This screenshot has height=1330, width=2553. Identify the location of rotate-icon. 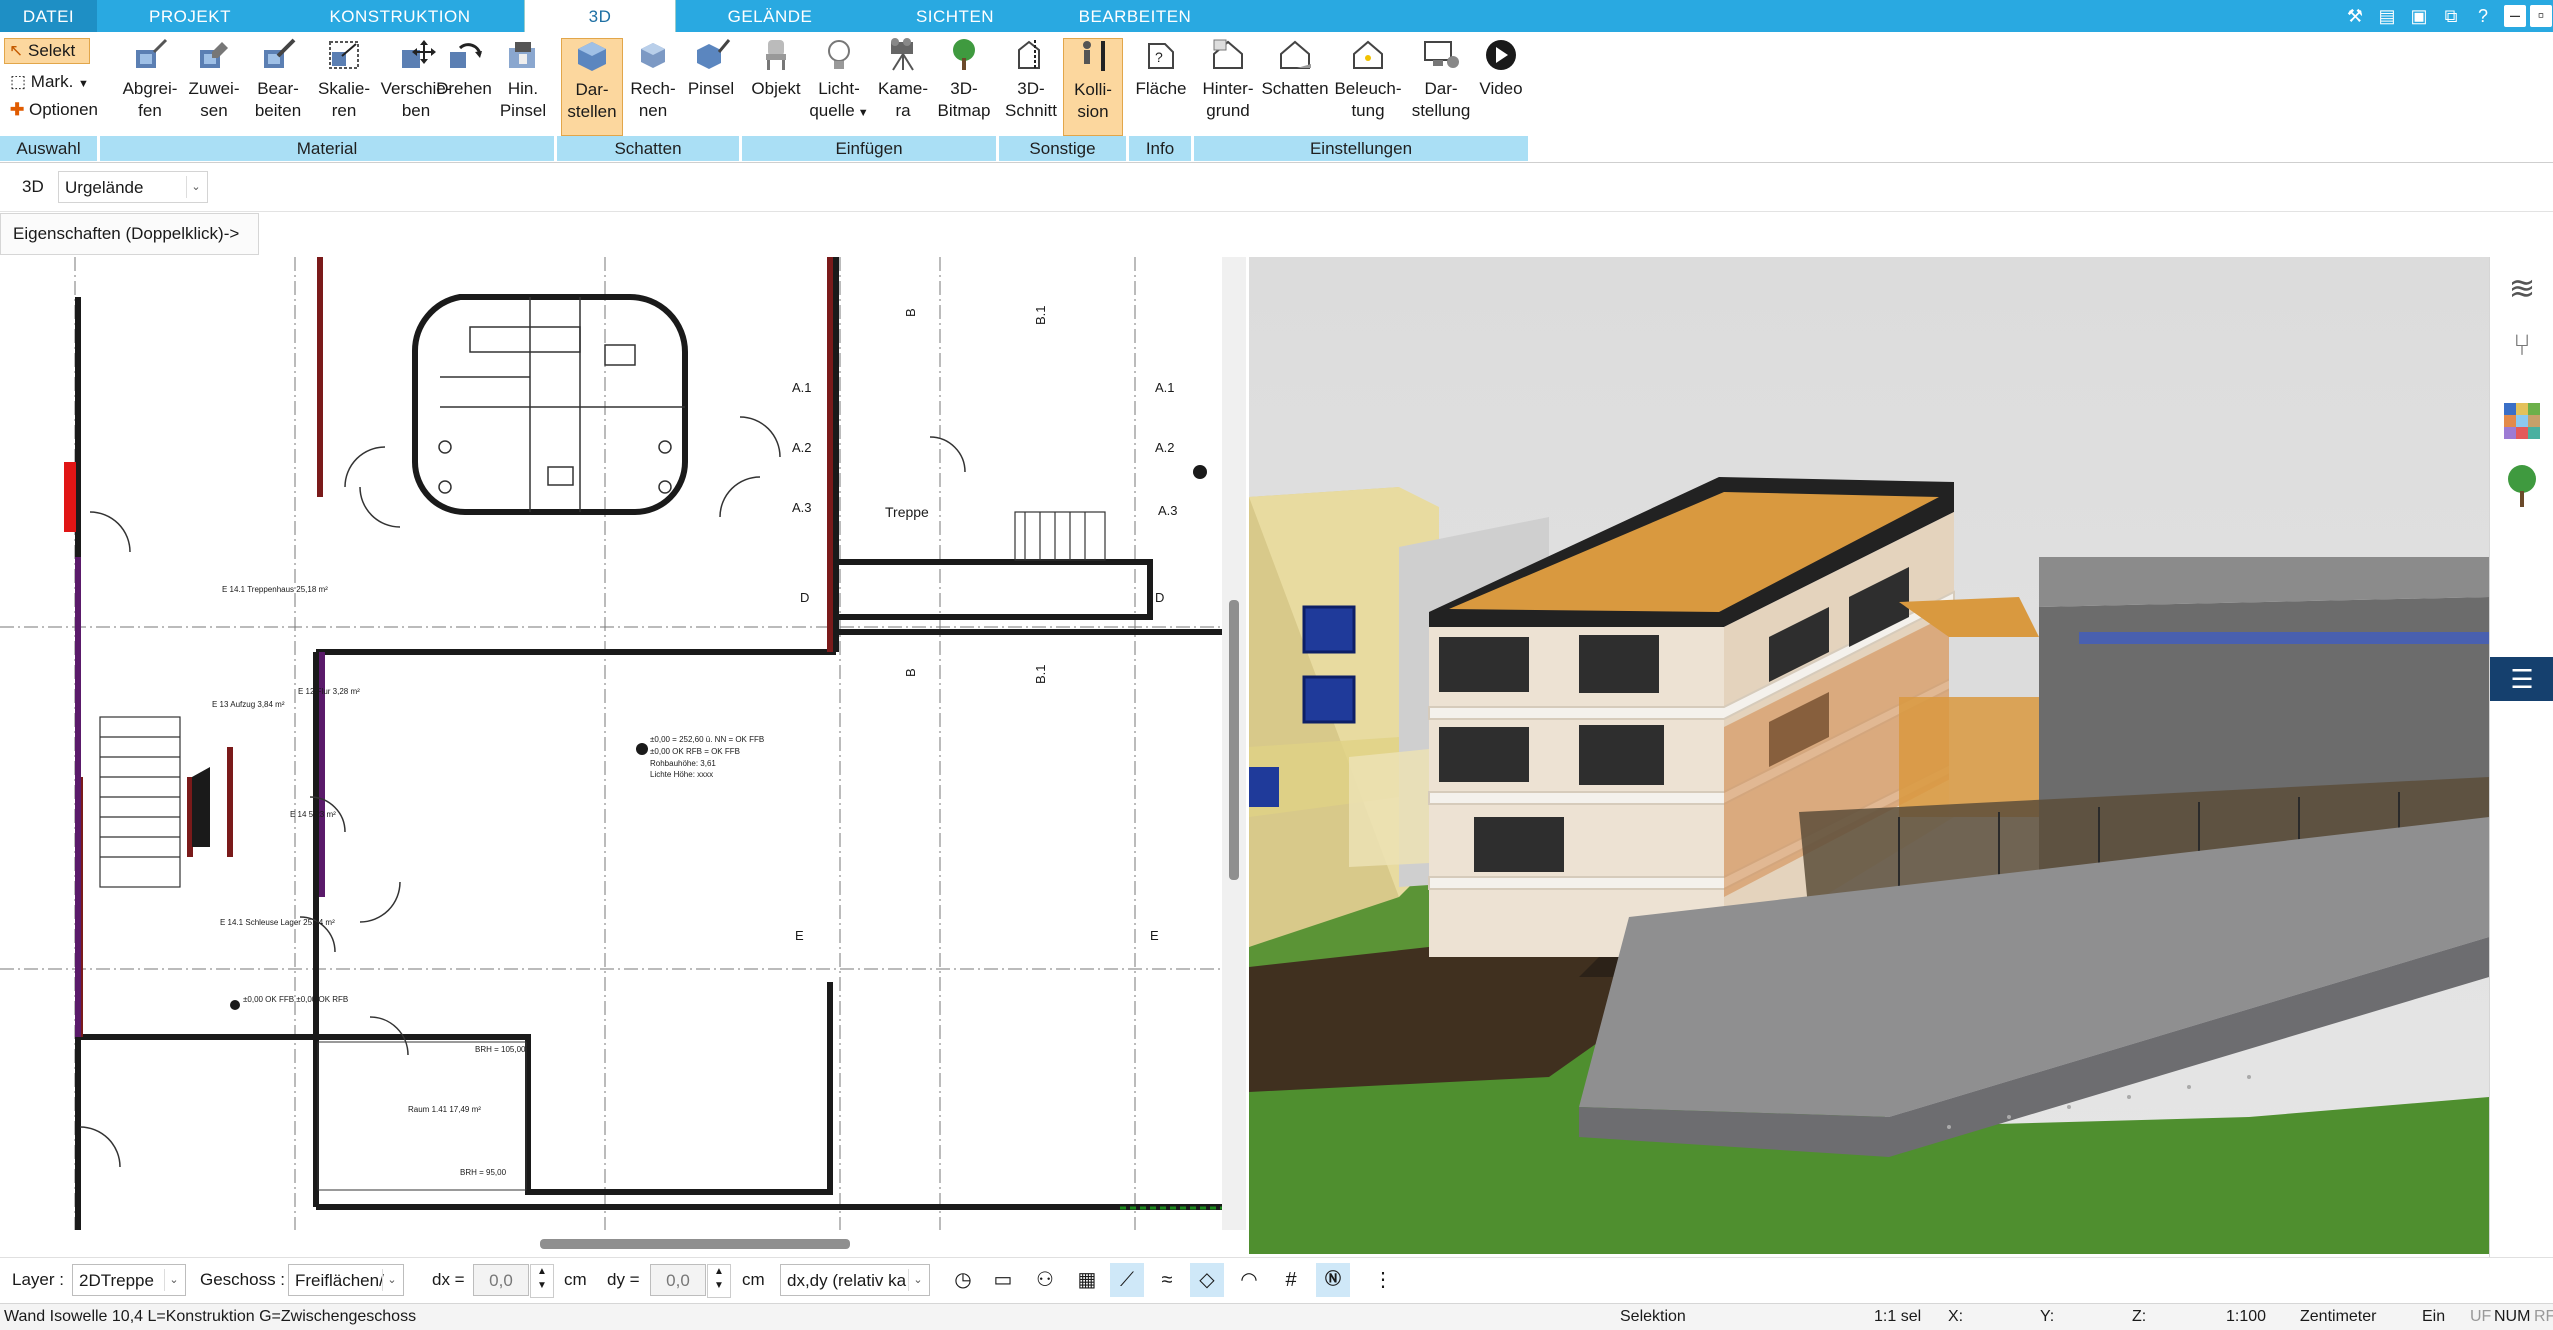
(466, 55).